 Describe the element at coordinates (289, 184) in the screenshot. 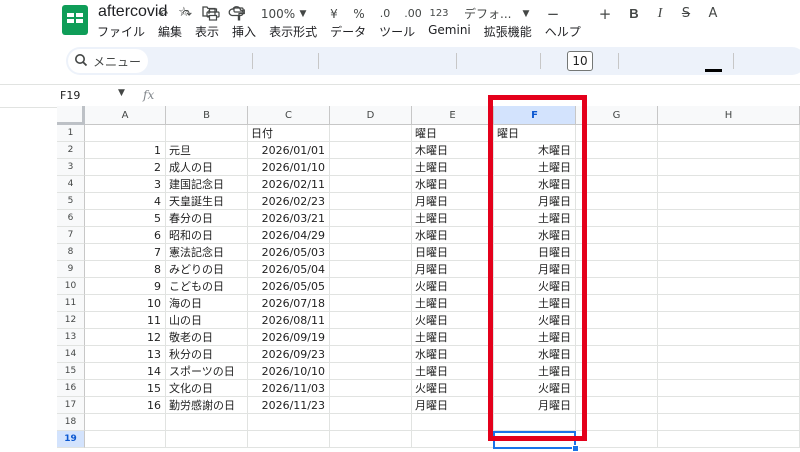

I see `cell-c4: 2026/02/11` at that location.